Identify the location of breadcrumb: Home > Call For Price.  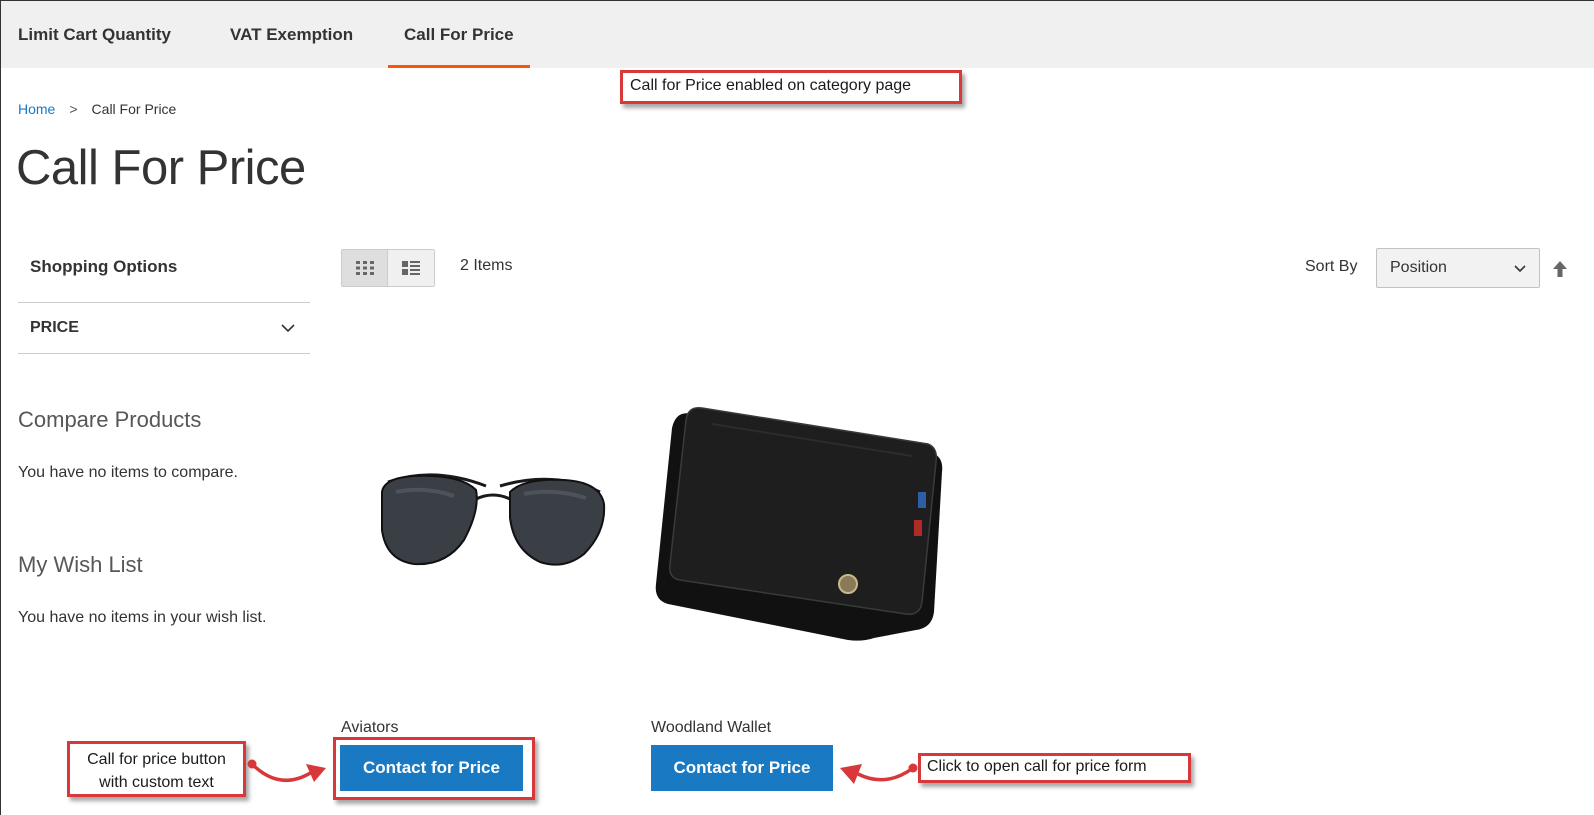
(97, 109).